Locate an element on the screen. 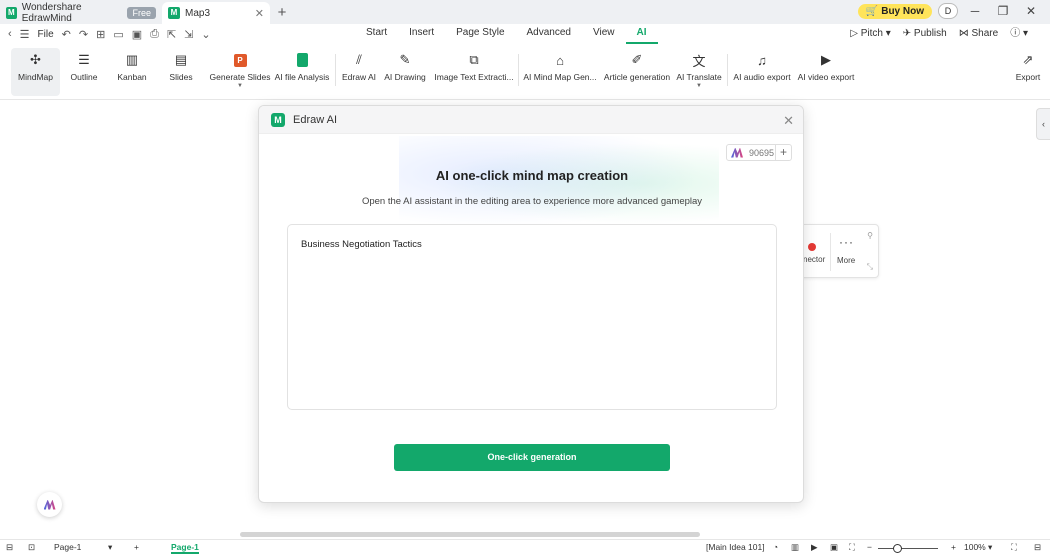 The width and height of the screenshot is (1050, 554). pin-icon: ⚲ is located at coordinates (870, 235).